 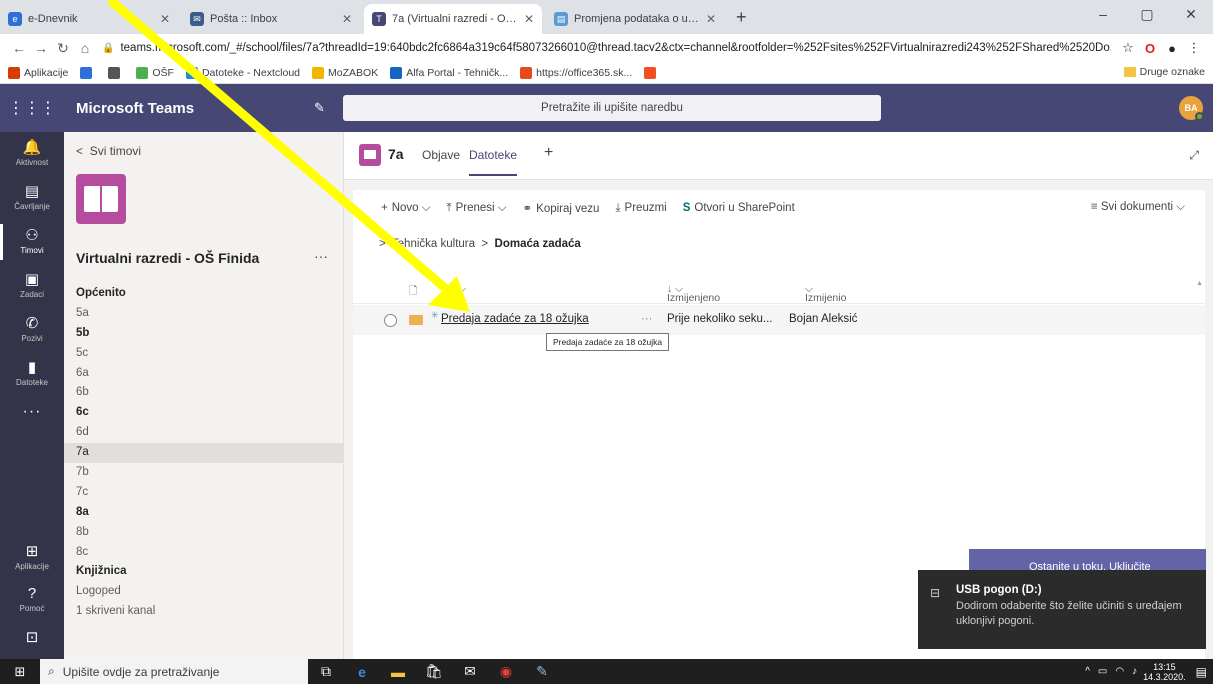 I want to click on channel-item: 1 skriveni kanal, so click(x=203, y=612).